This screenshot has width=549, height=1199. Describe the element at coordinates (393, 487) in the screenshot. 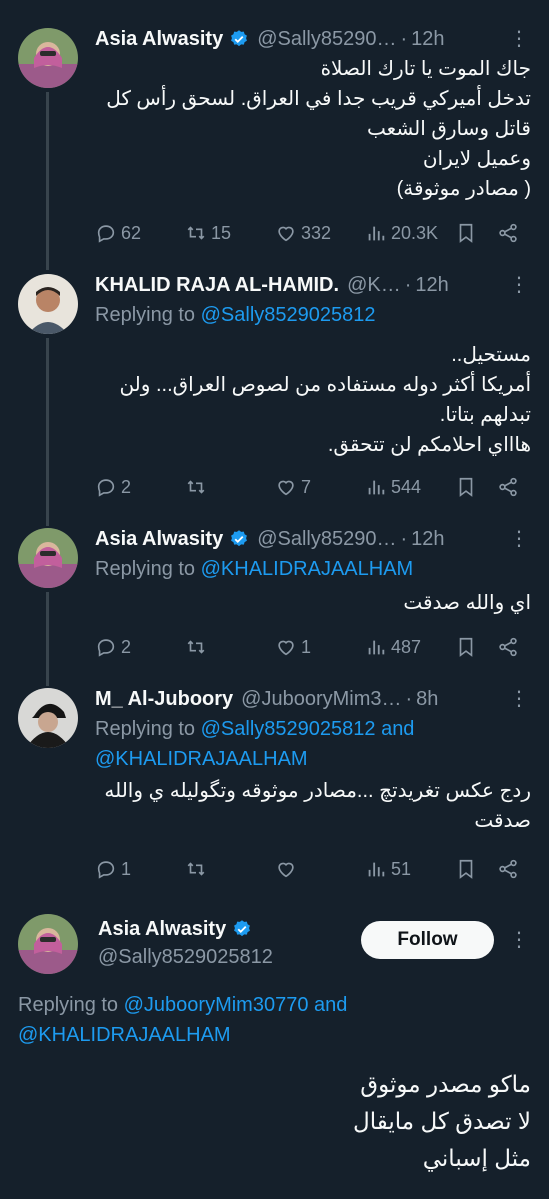

I see `views-button: 544` at that location.